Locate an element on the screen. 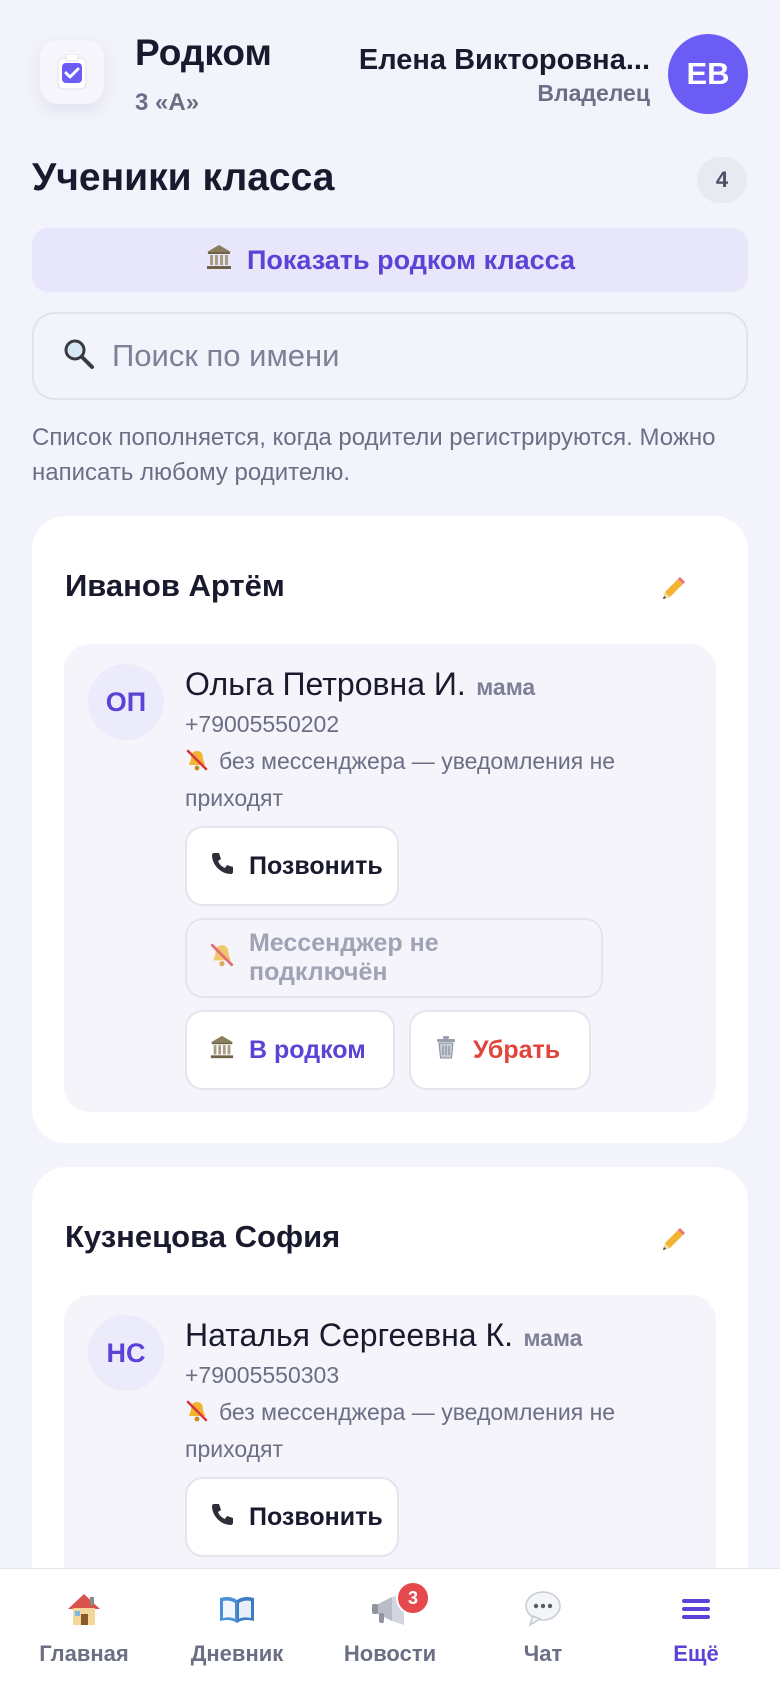 This screenshot has height=1688, width=780. tab-home: Главная is located at coordinates (84, 1628).